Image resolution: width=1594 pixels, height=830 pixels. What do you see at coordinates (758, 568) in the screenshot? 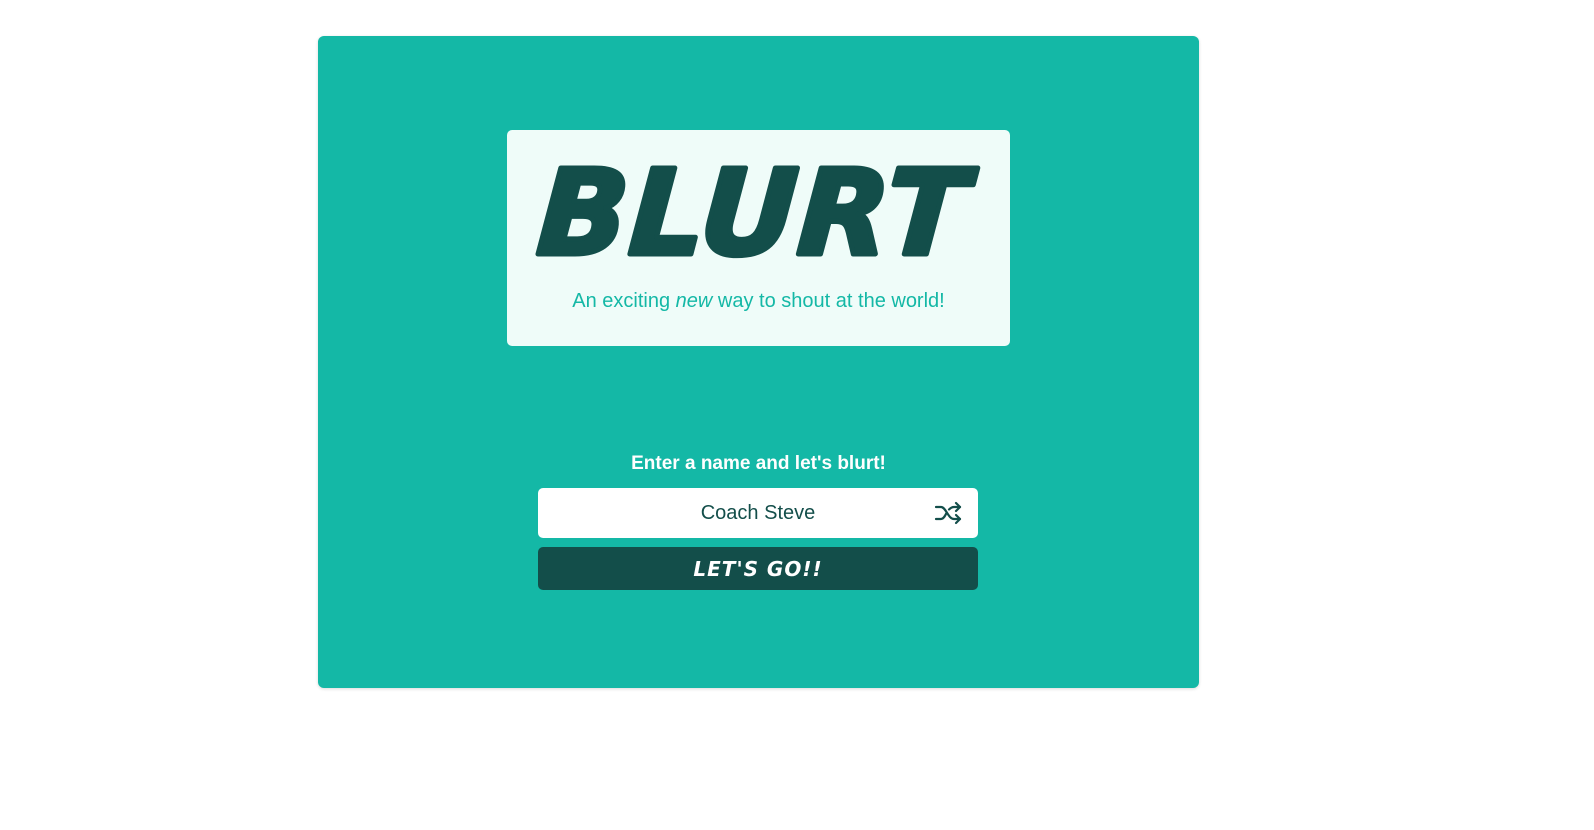
I see `lets-go-button: LET'S GO!!` at bounding box center [758, 568].